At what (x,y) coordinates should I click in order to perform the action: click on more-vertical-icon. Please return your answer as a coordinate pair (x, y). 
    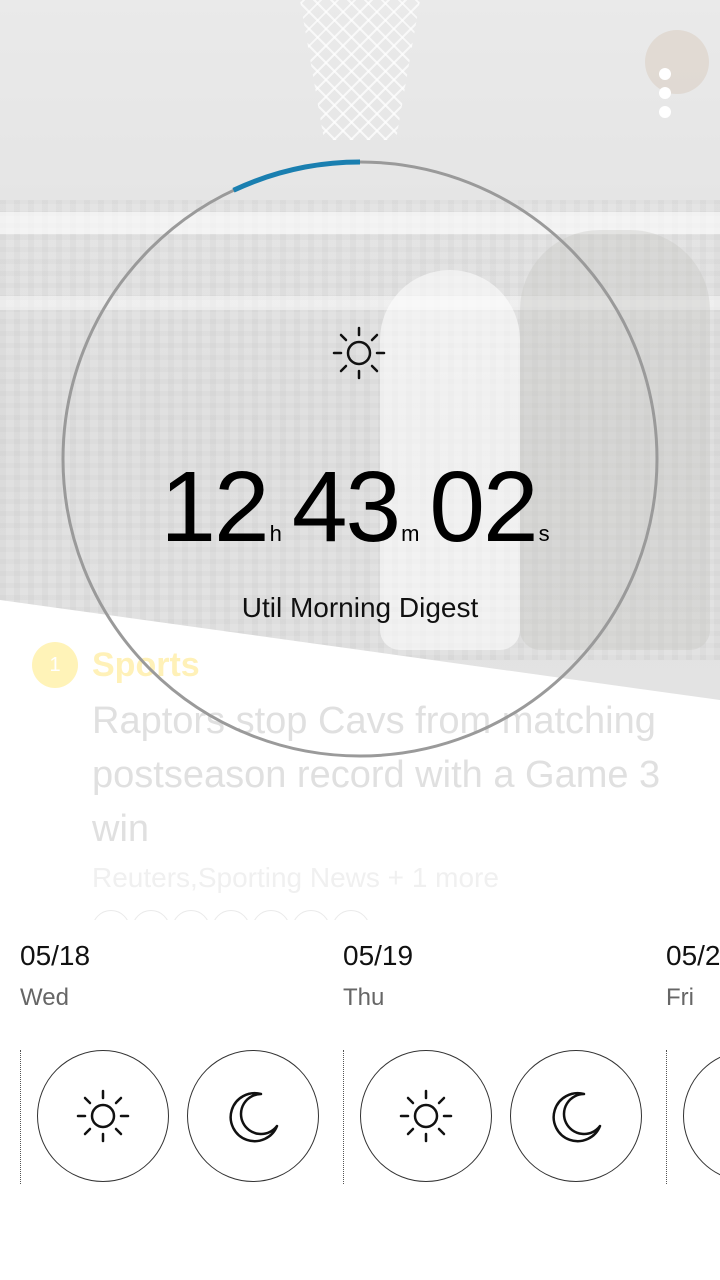
    Looking at the image, I should click on (665, 98).